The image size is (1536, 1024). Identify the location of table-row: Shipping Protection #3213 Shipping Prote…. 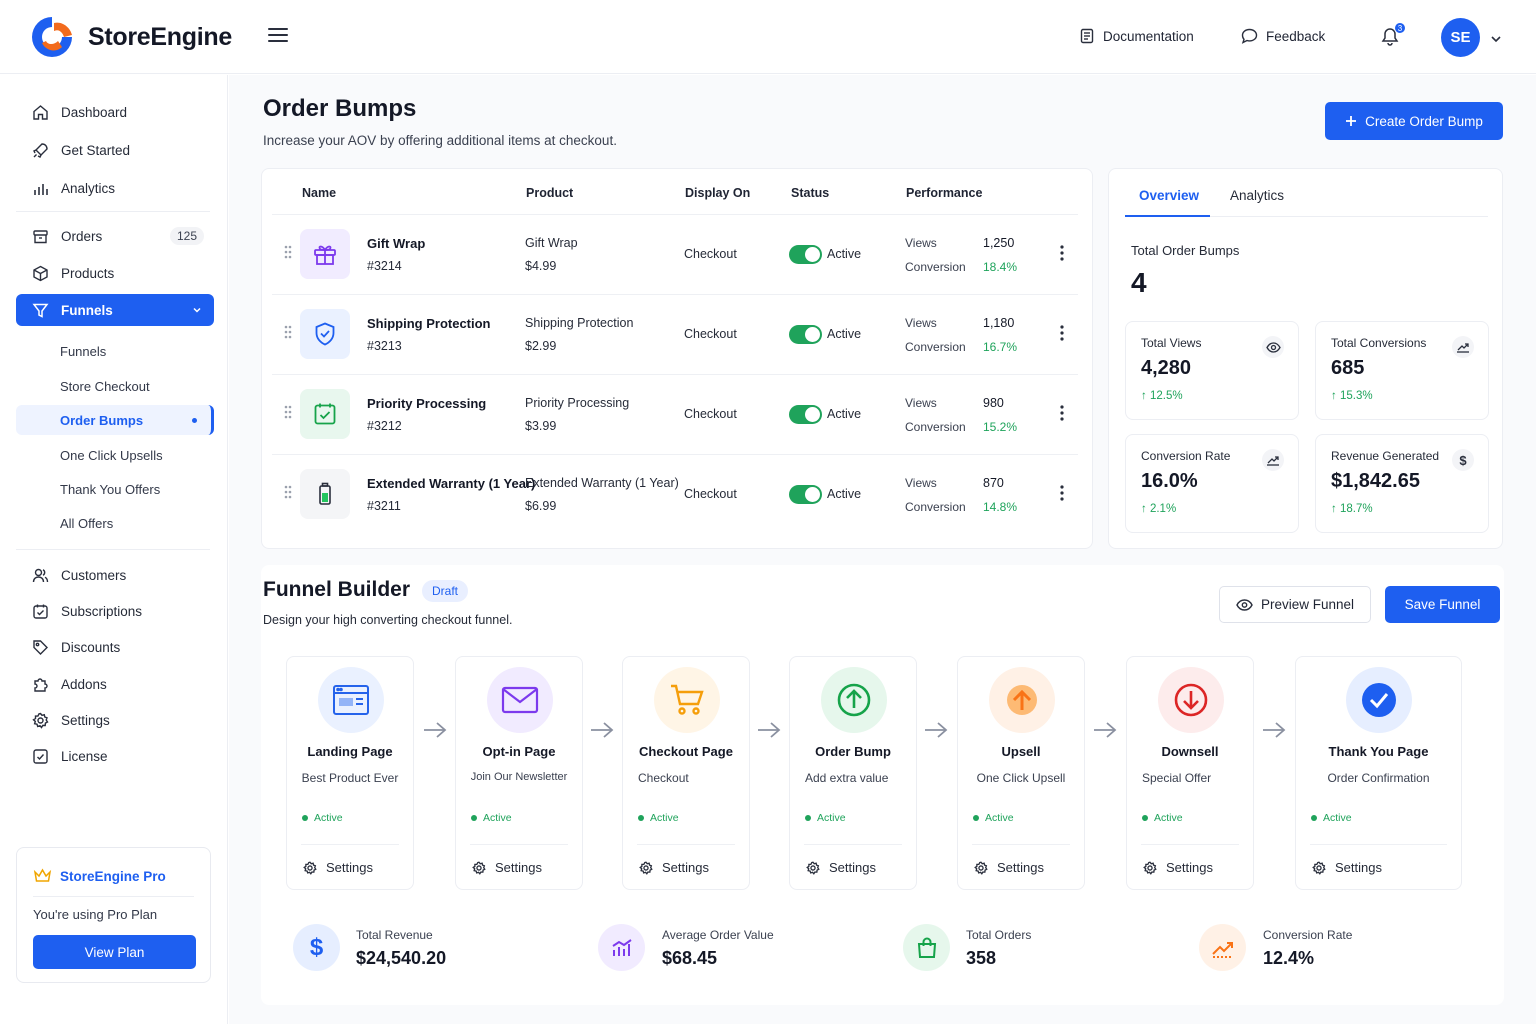
(675, 334).